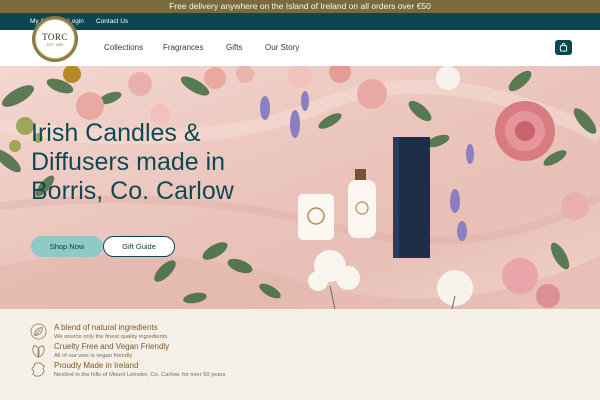 The width and height of the screenshot is (600, 400). What do you see at coordinates (300, 48) in the screenshot?
I see `main-nav: Collections Fragrances Gifts Our Story` at bounding box center [300, 48].